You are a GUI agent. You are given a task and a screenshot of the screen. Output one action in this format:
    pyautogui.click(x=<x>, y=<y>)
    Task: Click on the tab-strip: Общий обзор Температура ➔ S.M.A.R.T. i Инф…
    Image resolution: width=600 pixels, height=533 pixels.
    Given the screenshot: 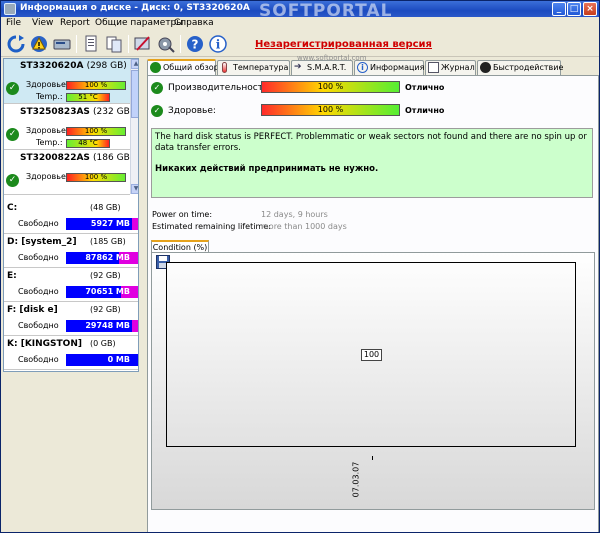 What is the action you would take?
    pyautogui.click(x=373, y=67)
    